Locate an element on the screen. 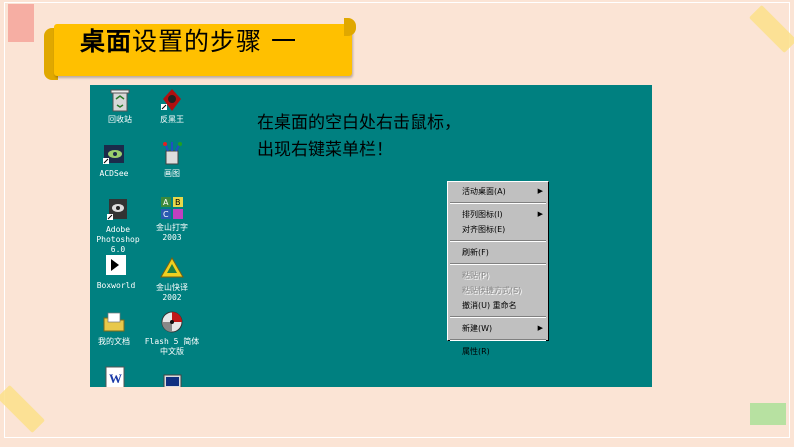 Image resolution: width=794 pixels, height=447 pixels. menu-item-paste-shortcut: 粘贴快捷方式(S) is located at coordinates (498, 290).